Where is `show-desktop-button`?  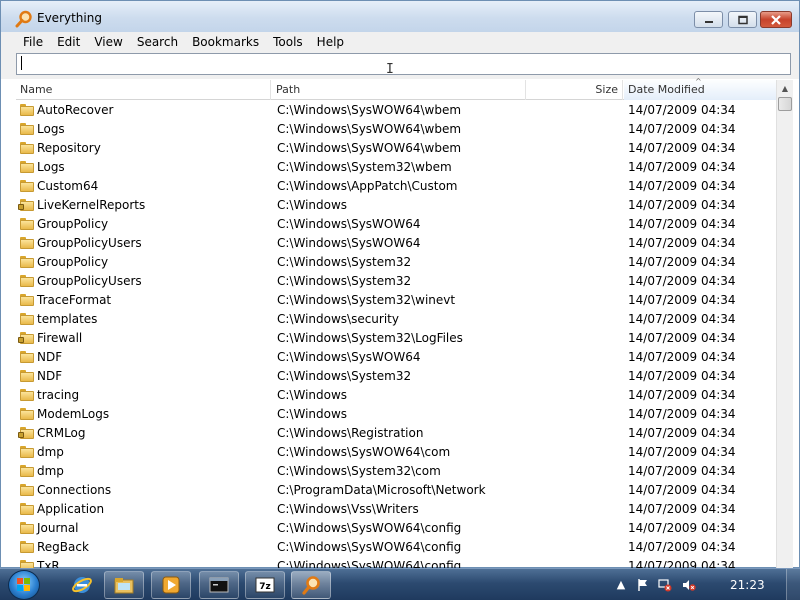
show-desktop-button is located at coordinates (793, 584).